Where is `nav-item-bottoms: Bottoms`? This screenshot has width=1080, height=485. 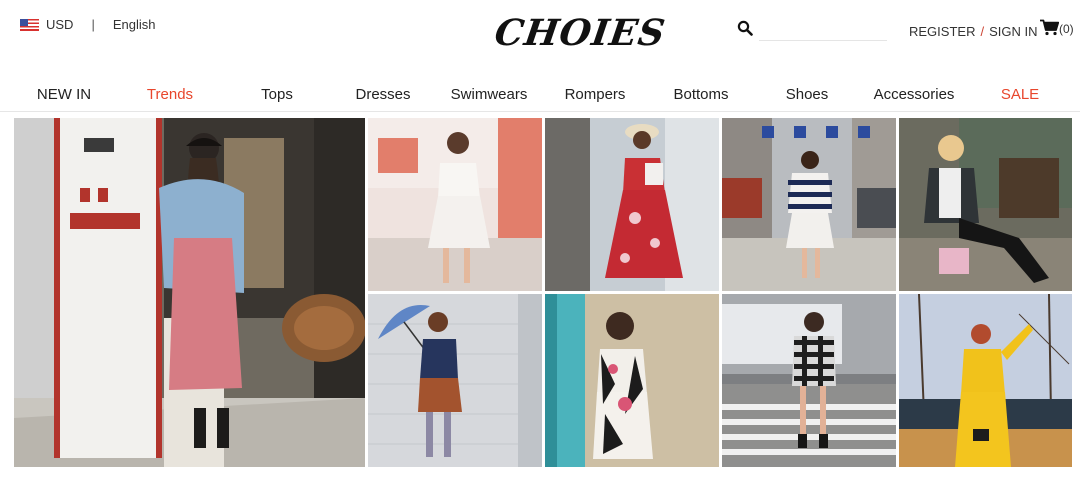 nav-item-bottoms: Bottoms is located at coordinates (700, 94).